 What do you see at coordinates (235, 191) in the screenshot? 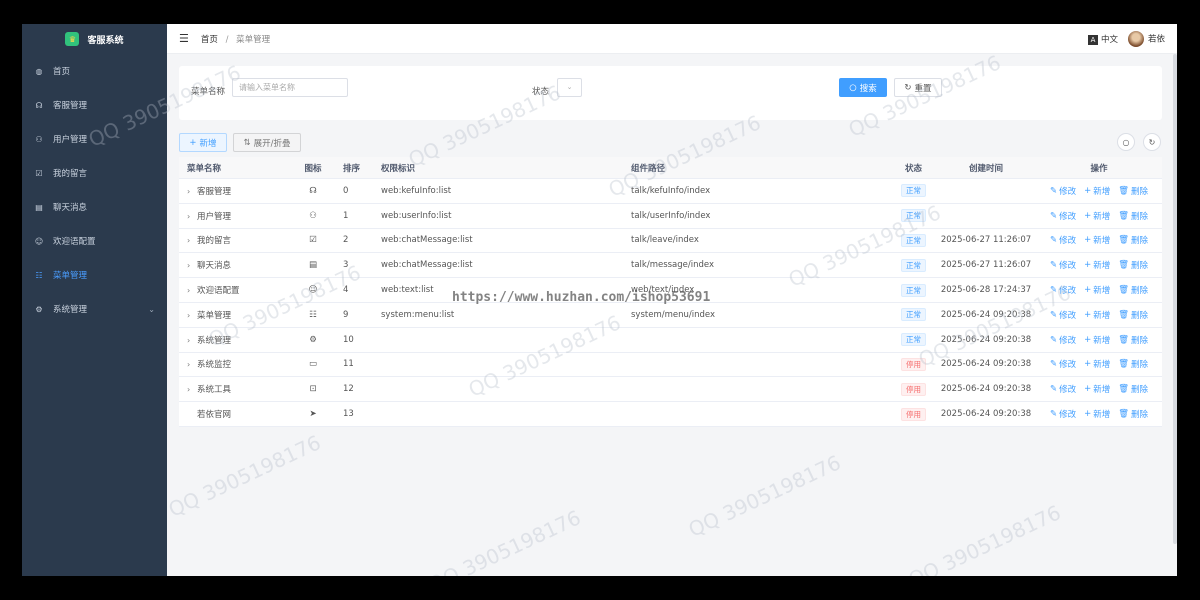
I see `cell-name: › 客服管理` at bounding box center [235, 191].